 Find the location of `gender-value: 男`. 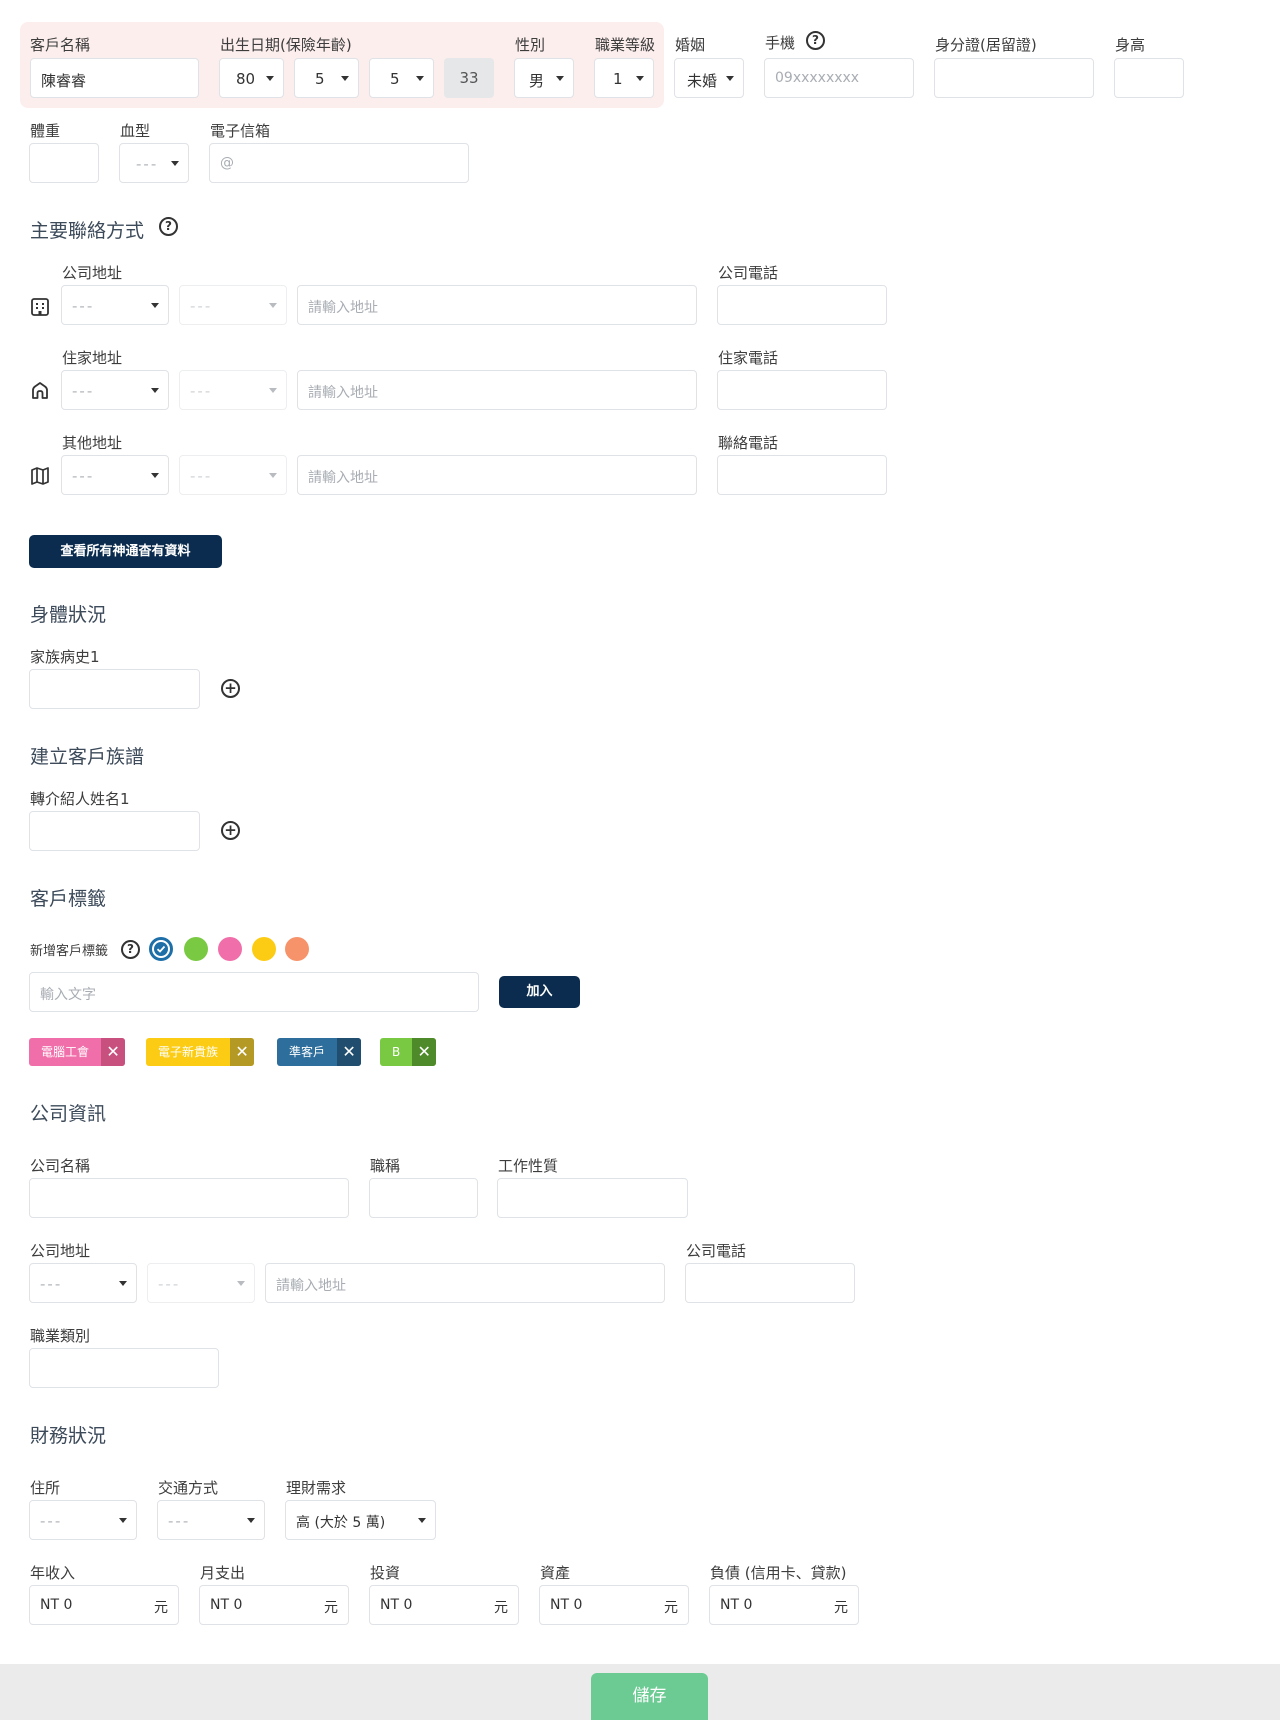

gender-value: 男 is located at coordinates (537, 81).